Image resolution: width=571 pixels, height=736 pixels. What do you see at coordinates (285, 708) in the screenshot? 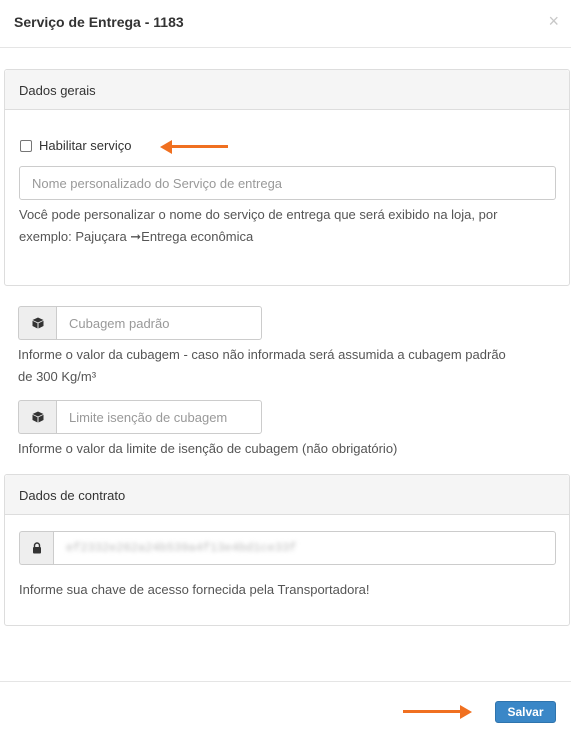
I see `modal-footer` at bounding box center [285, 708].